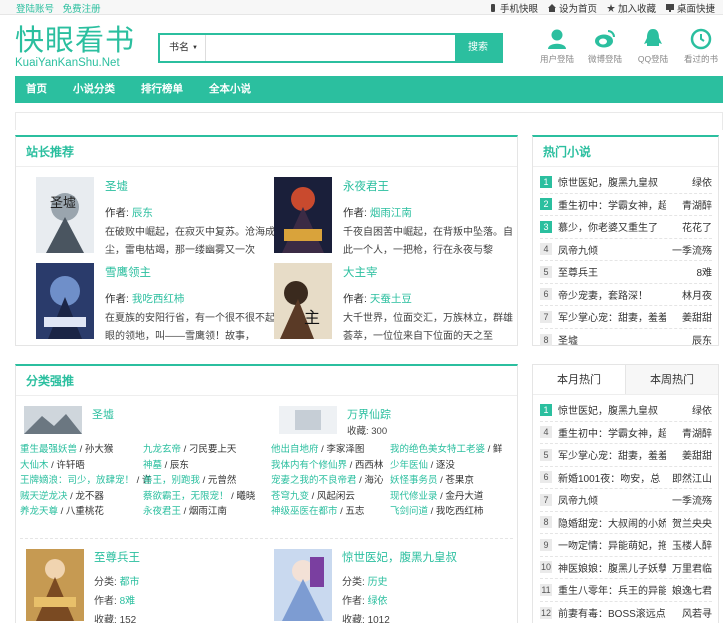 This screenshot has height=623, width=723. What do you see at coordinates (365, 601) in the screenshot?
I see `book-author: 作者: 绿依` at bounding box center [365, 601].